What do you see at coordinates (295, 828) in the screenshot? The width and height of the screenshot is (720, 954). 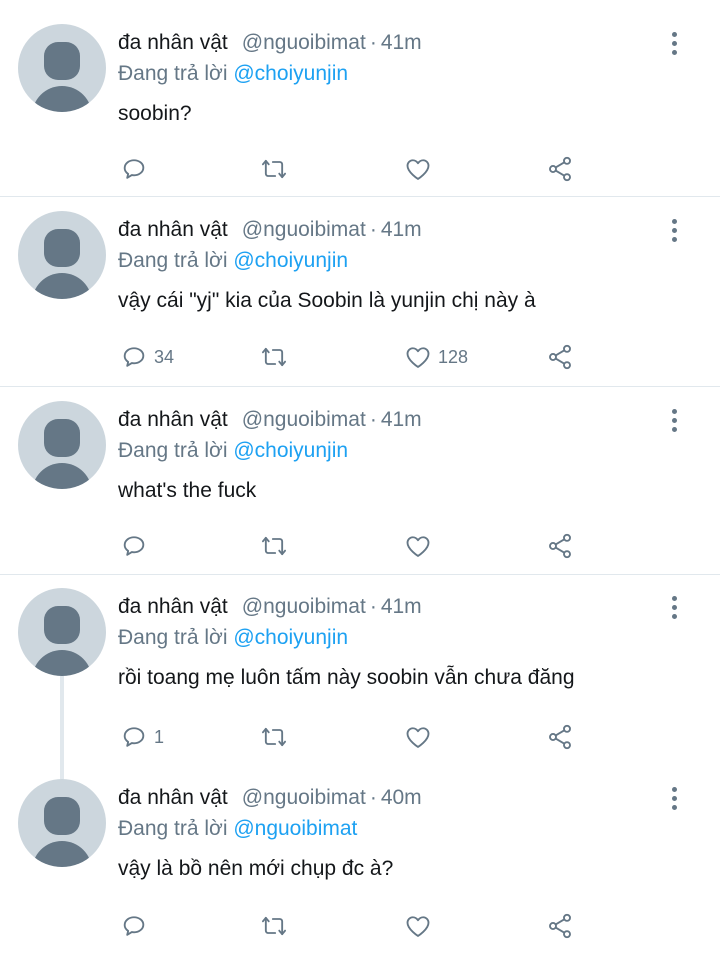 I see `mention-link: @nguoibimat` at bounding box center [295, 828].